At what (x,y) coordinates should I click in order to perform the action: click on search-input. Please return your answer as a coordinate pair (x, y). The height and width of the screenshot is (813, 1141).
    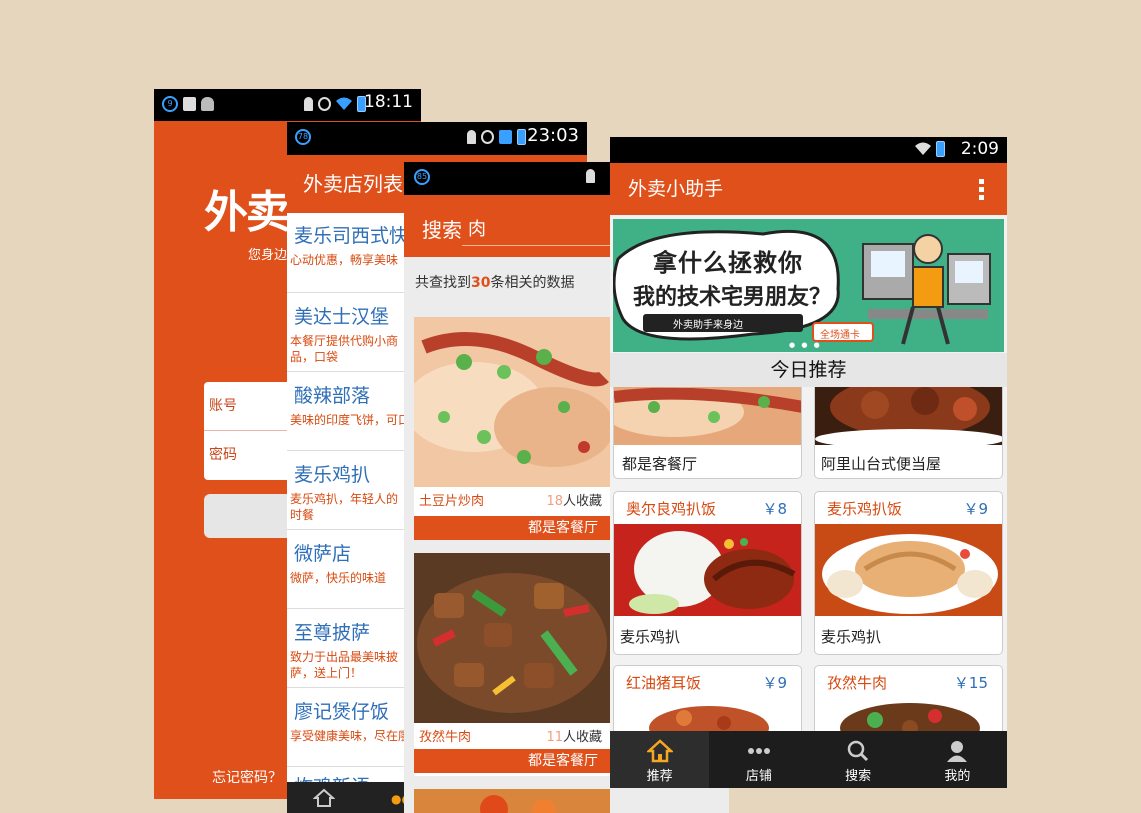
    Looking at the image, I should click on (537, 228).